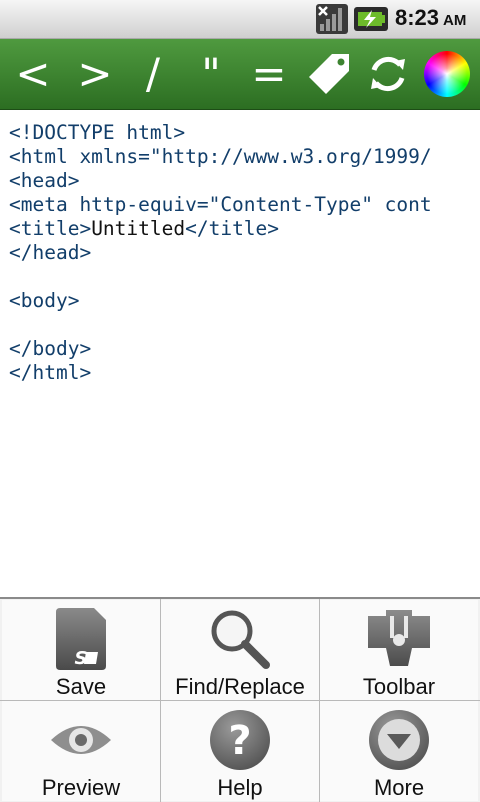  I want to click on slash-label: /, so click(153, 73).